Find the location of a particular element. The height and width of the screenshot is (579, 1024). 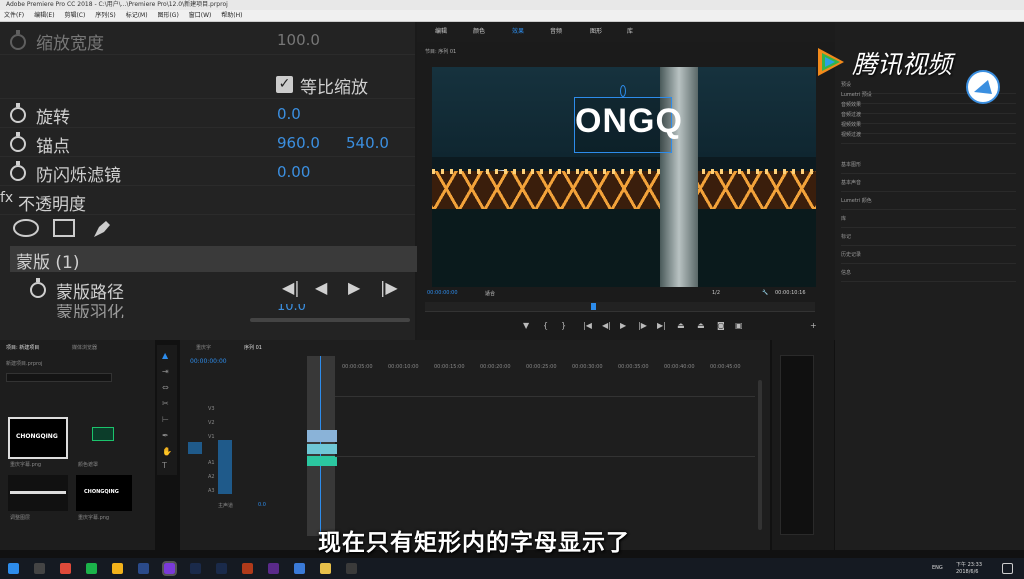

scale-width-value: 100.0 is located at coordinates (298, 40).